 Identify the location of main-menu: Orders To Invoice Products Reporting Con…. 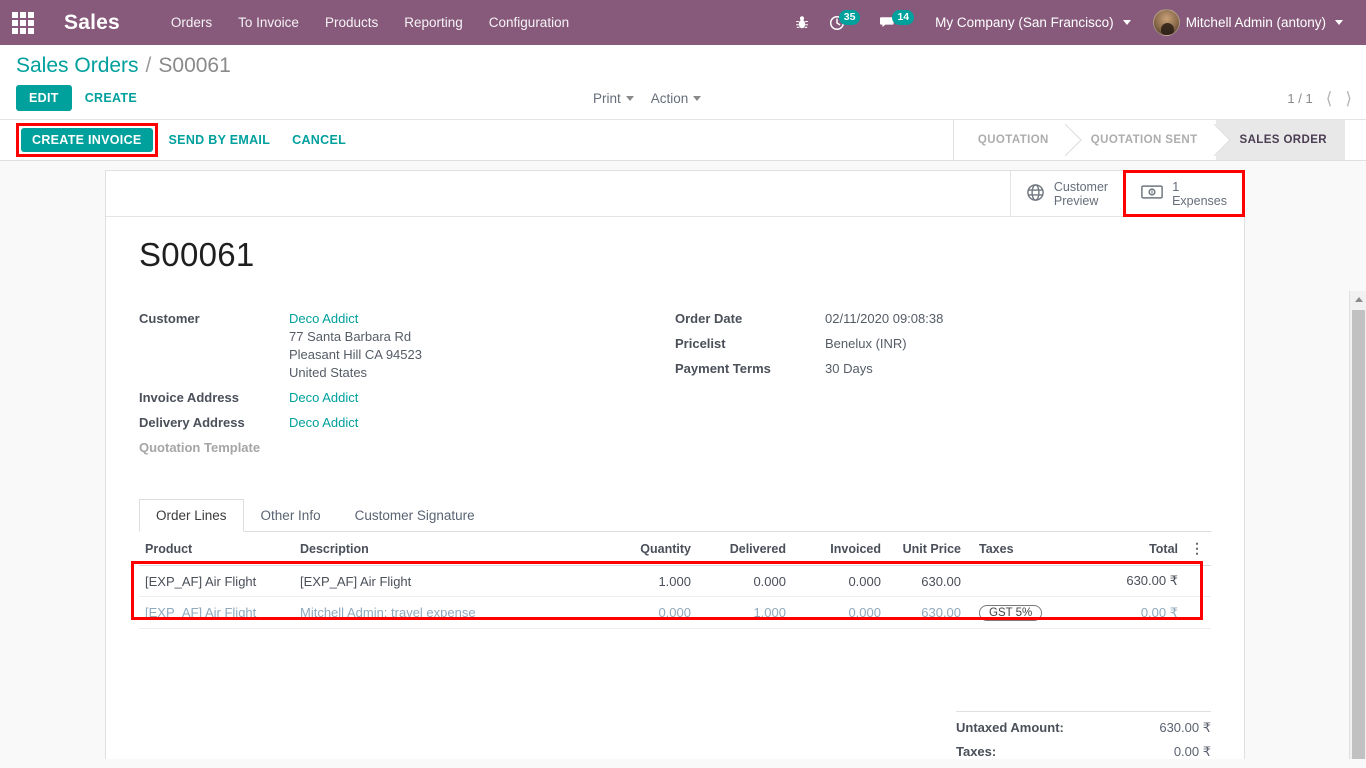
(370, 22).